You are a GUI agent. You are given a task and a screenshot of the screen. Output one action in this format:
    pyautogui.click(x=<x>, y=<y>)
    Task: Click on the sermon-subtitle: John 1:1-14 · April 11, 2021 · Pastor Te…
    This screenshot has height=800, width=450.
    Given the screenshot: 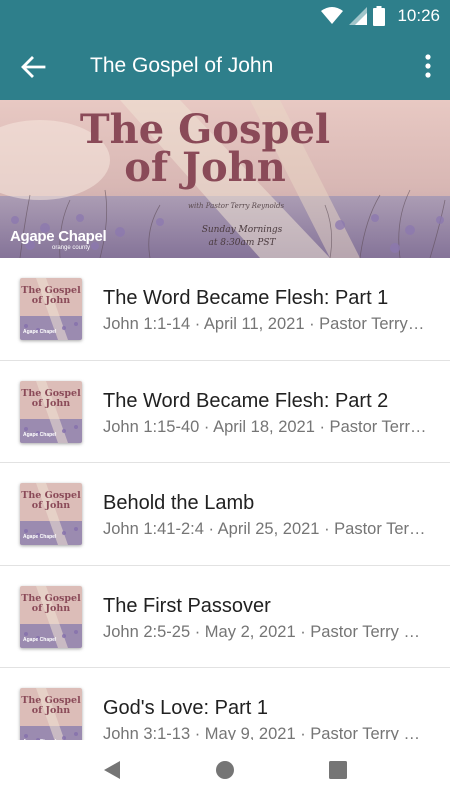 What is the action you would take?
    pyautogui.click(x=265, y=324)
    